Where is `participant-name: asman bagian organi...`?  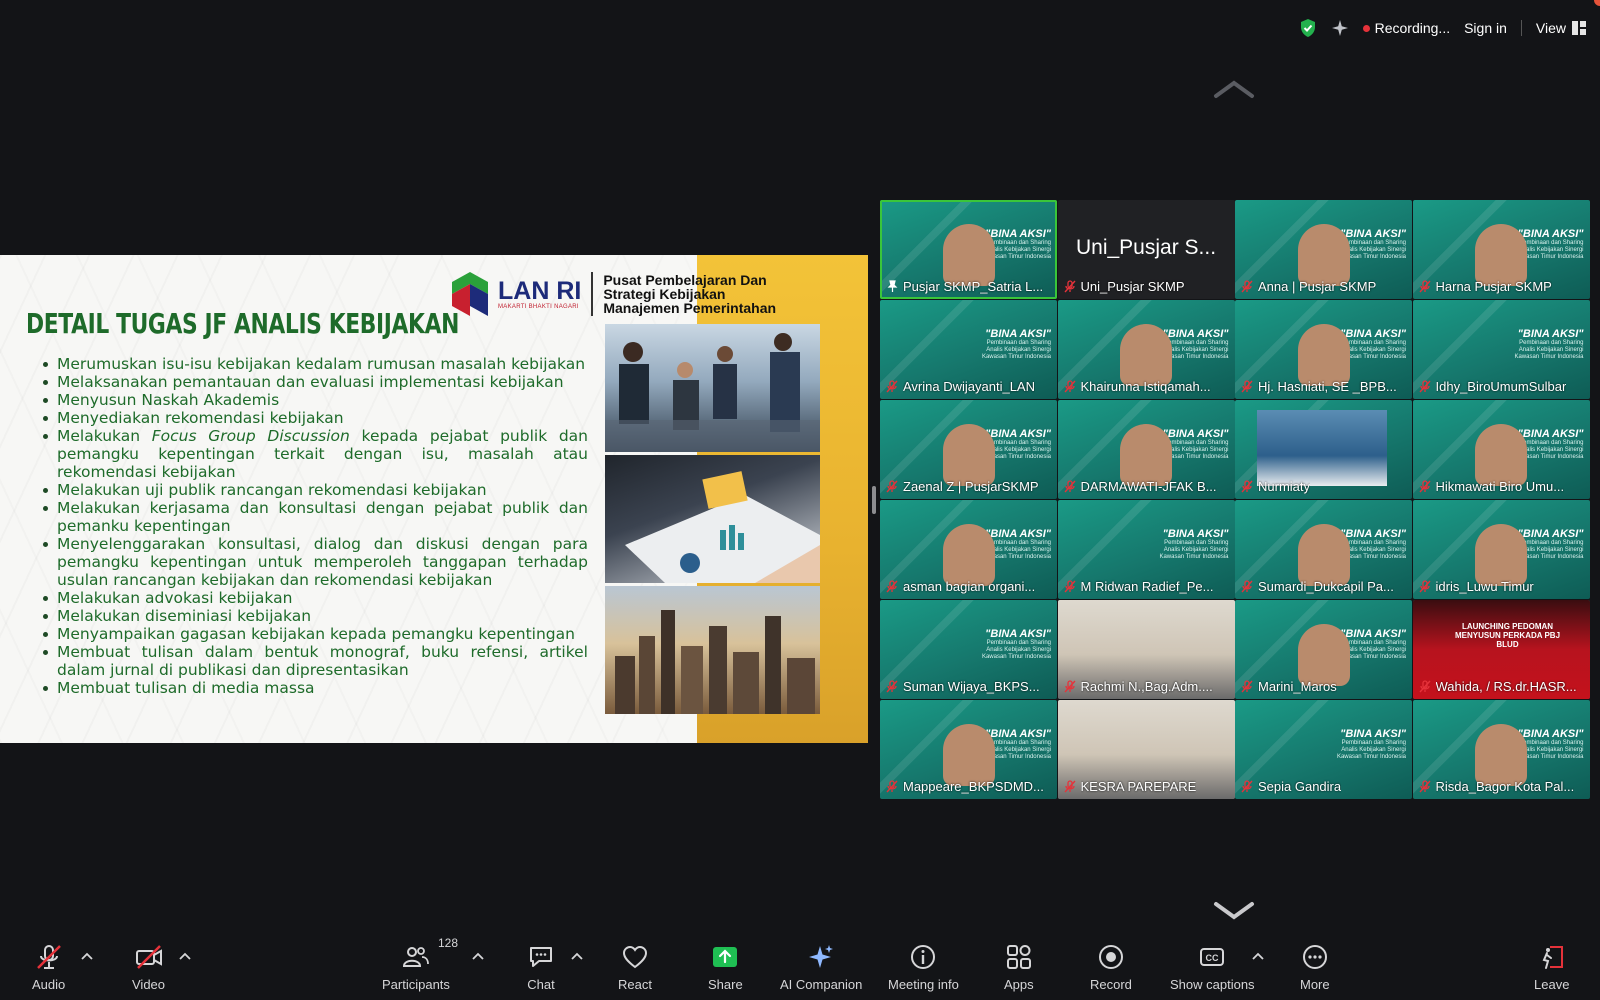
participant-name: asman bagian organi... is located at coordinates (969, 586).